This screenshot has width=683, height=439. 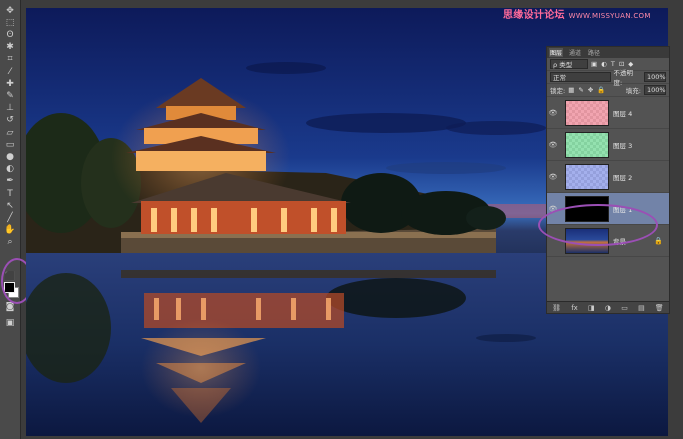 I want to click on quick-mask-icon: ◙, so click(x=10, y=306).